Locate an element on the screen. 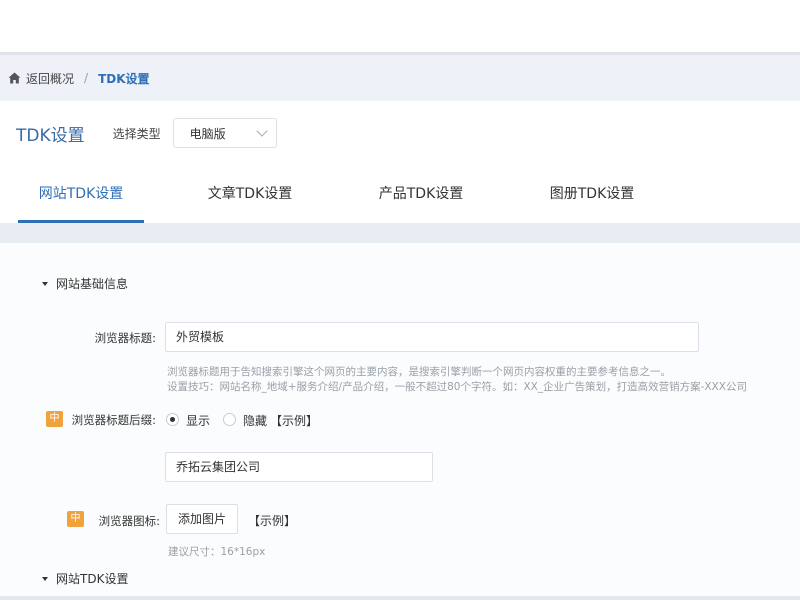 Image resolution: width=800 pixels, height=600 pixels. tab-article-tdk: 文章TDK设置 is located at coordinates (250, 194).